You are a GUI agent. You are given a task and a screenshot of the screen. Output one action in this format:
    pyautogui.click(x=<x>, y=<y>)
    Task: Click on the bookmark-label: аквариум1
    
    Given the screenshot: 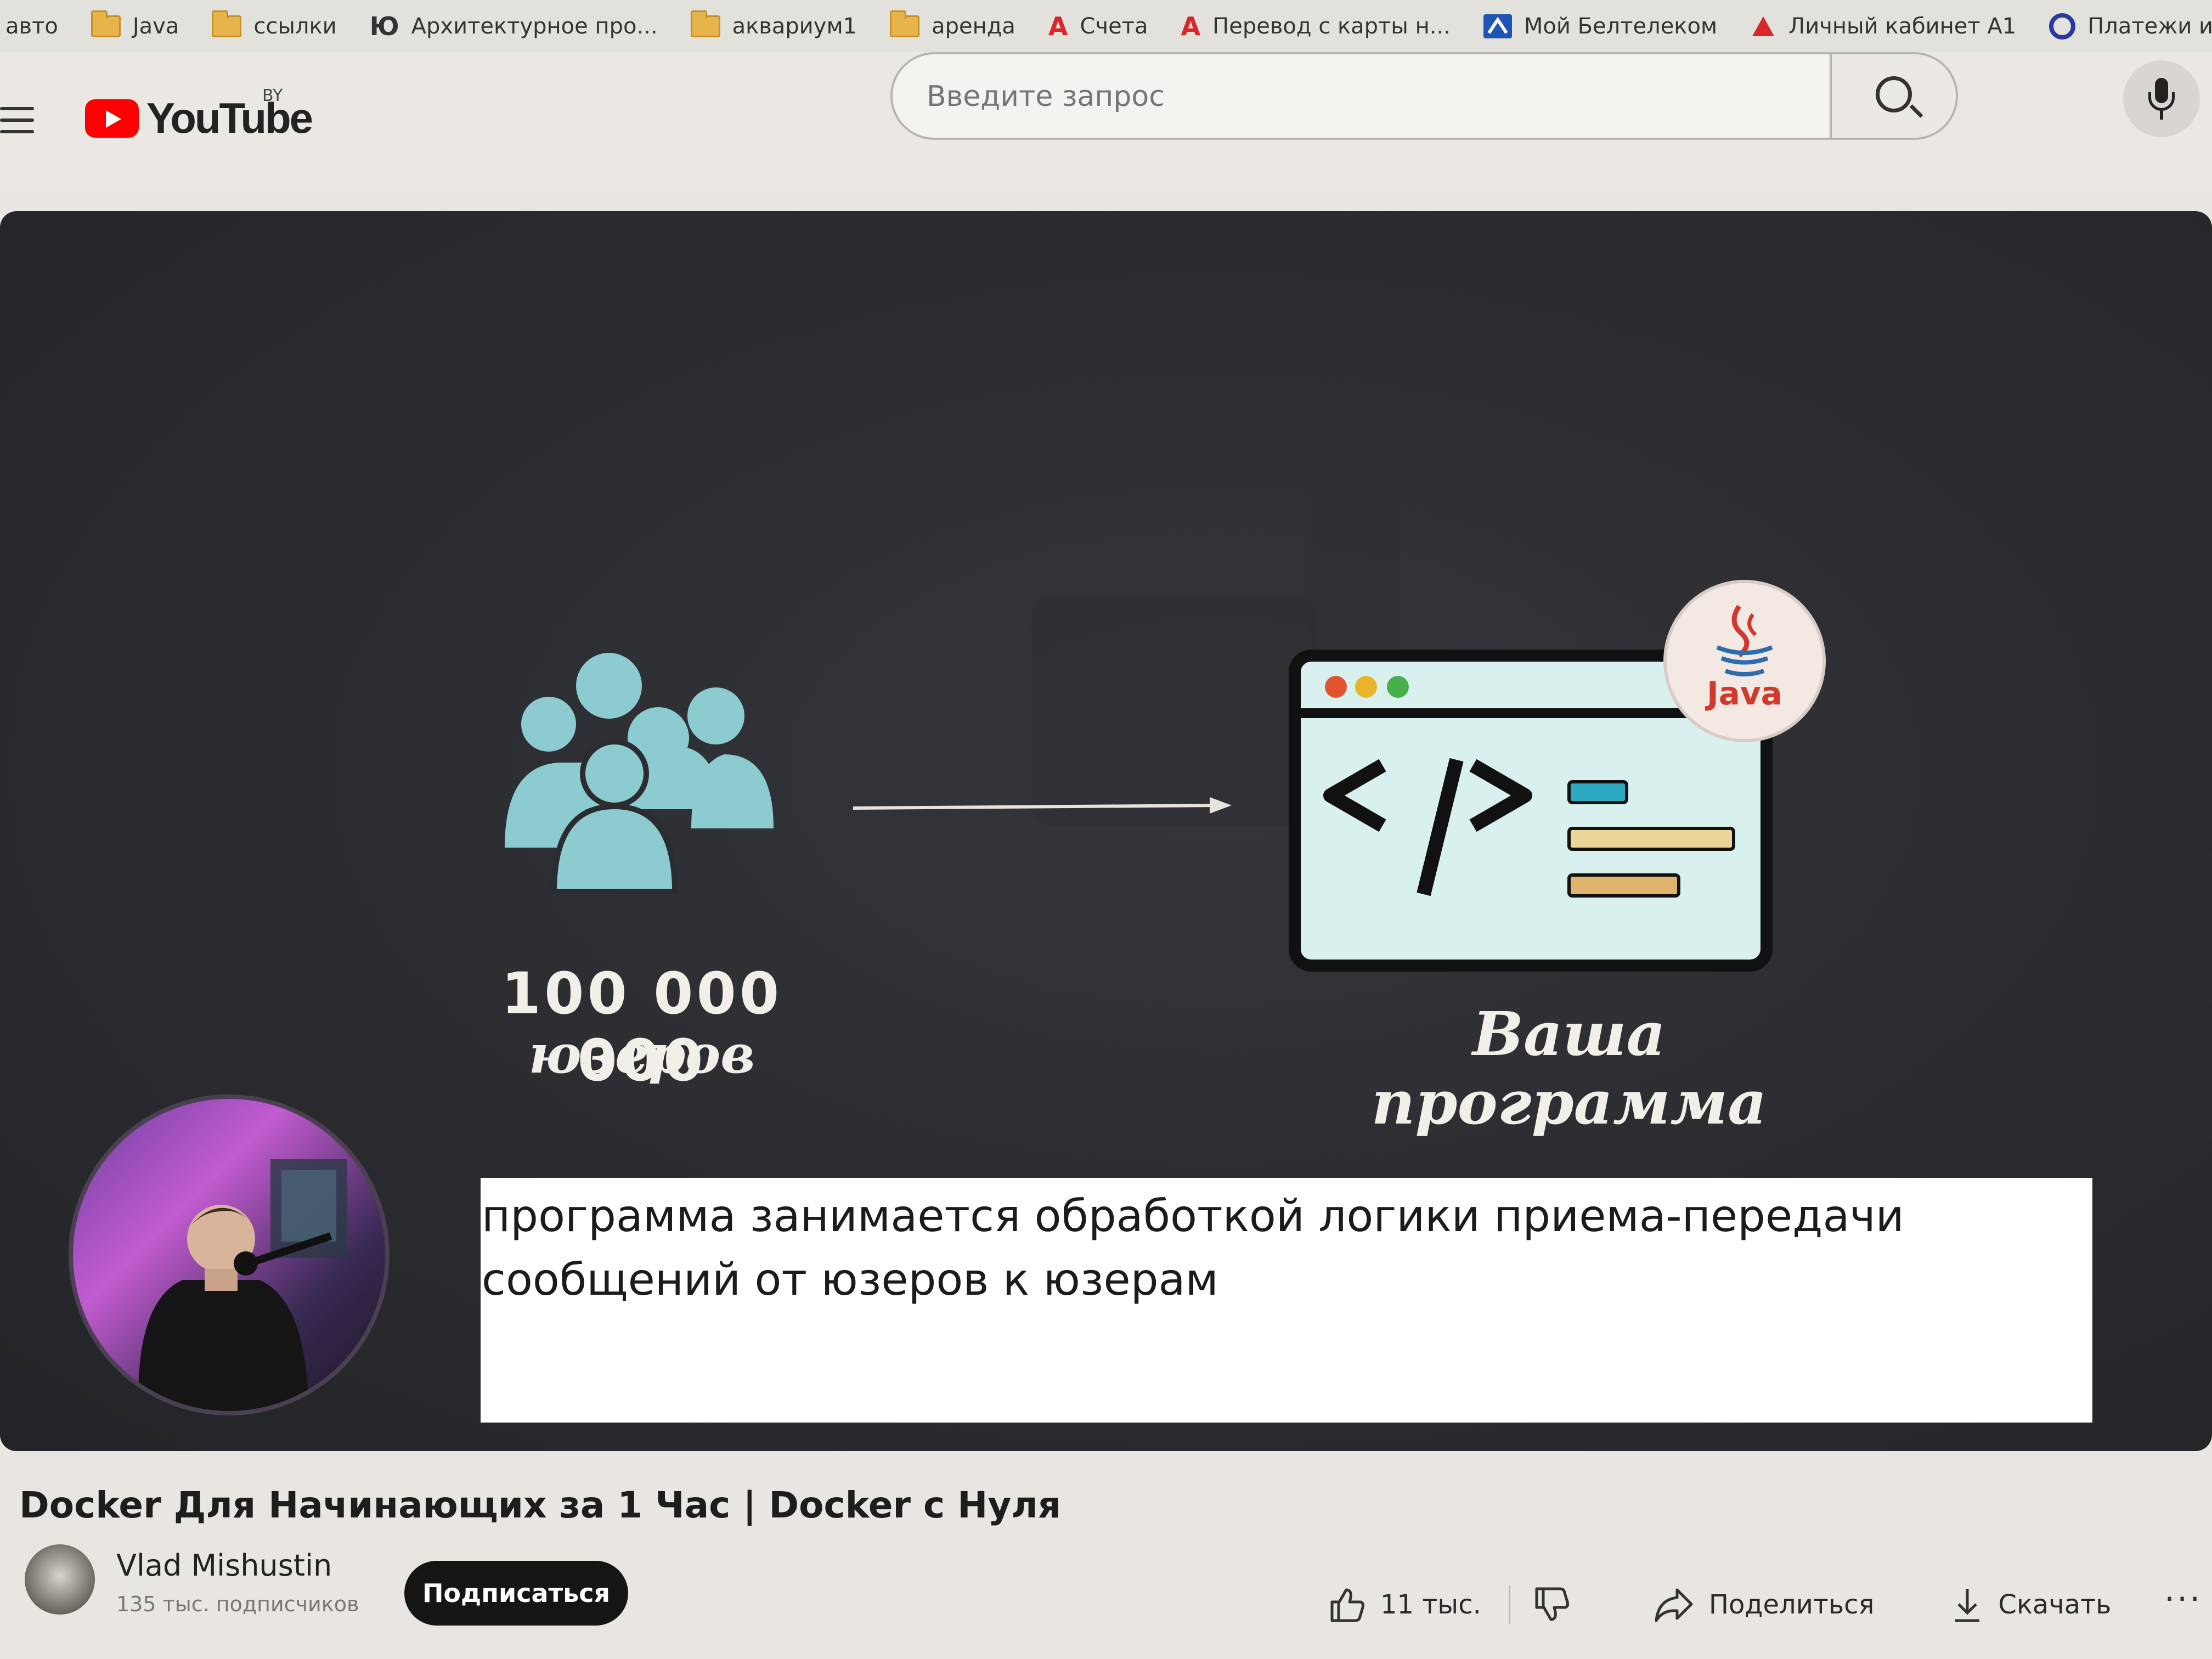 What is the action you would take?
    pyautogui.click(x=794, y=26)
    